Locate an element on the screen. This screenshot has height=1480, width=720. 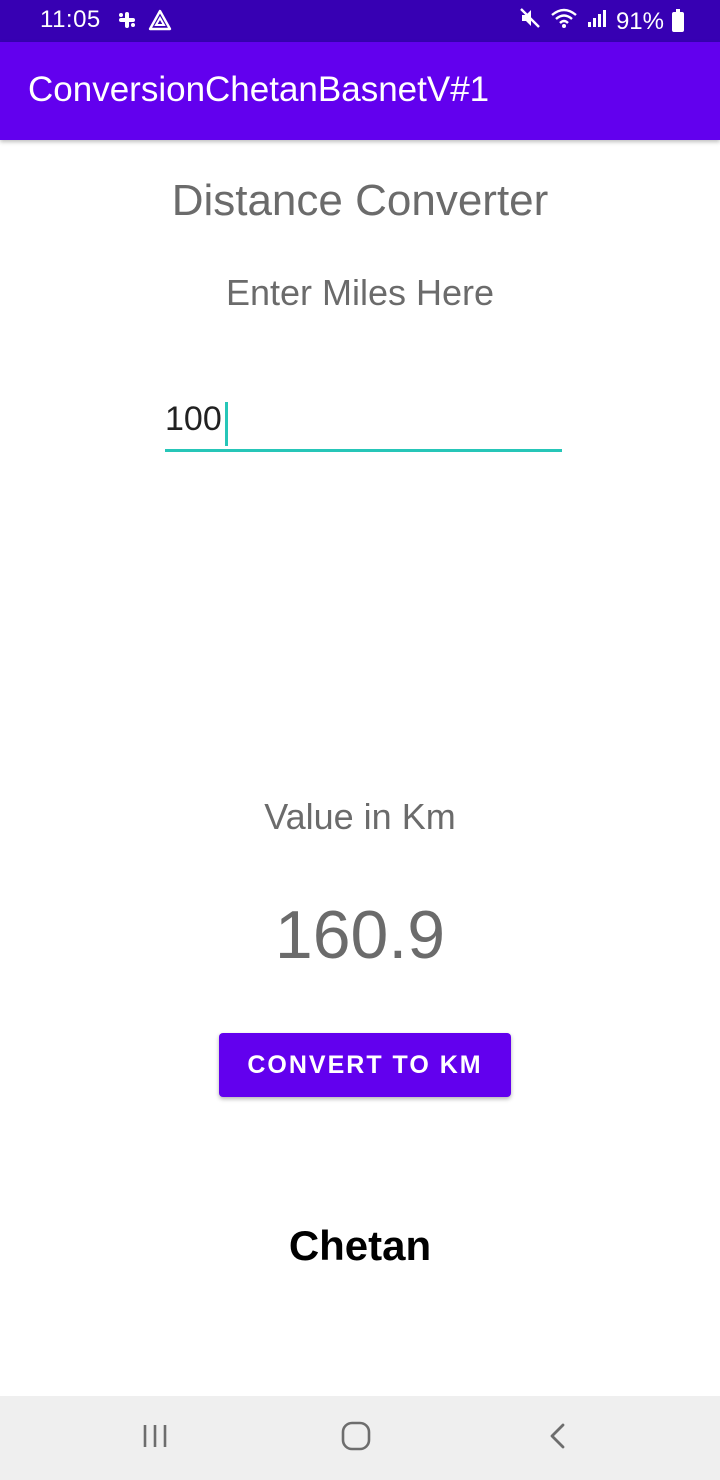
convert-to-km-button: CONVERT TO KM is located at coordinates (365, 1065).